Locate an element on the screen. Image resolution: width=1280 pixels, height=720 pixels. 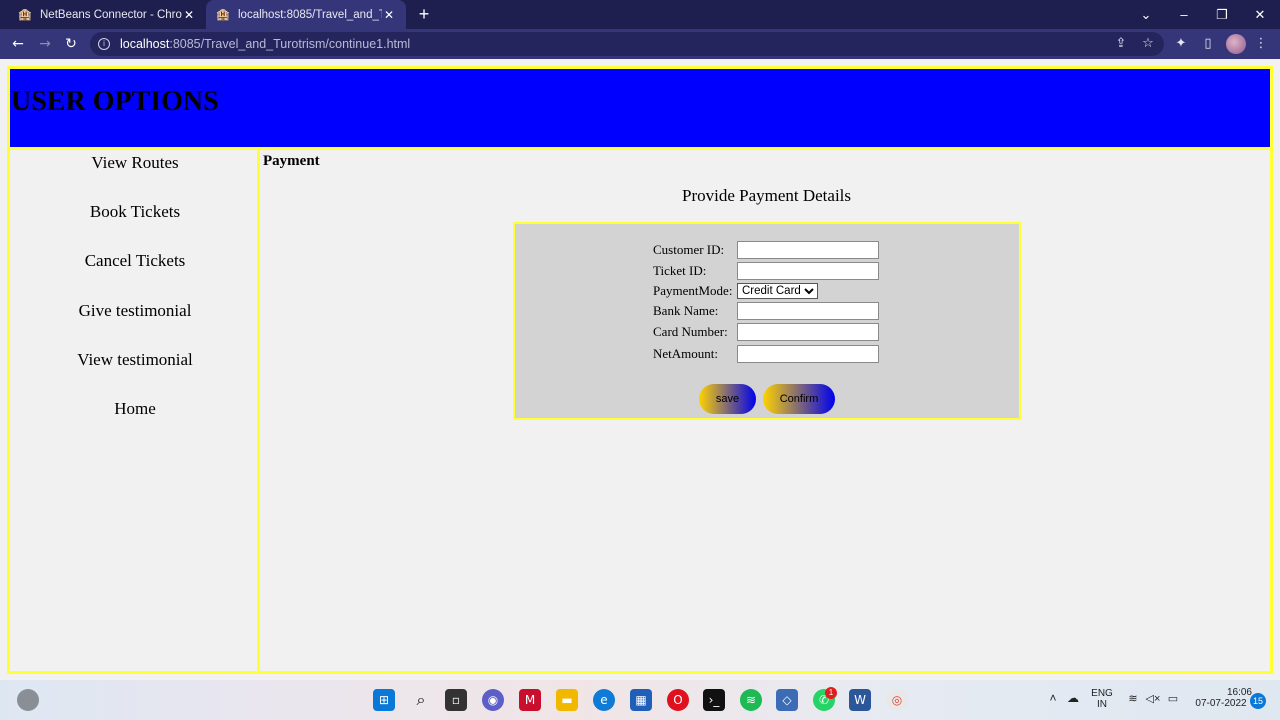
terminal-icon: ›_ is located at coordinates (714, 700).